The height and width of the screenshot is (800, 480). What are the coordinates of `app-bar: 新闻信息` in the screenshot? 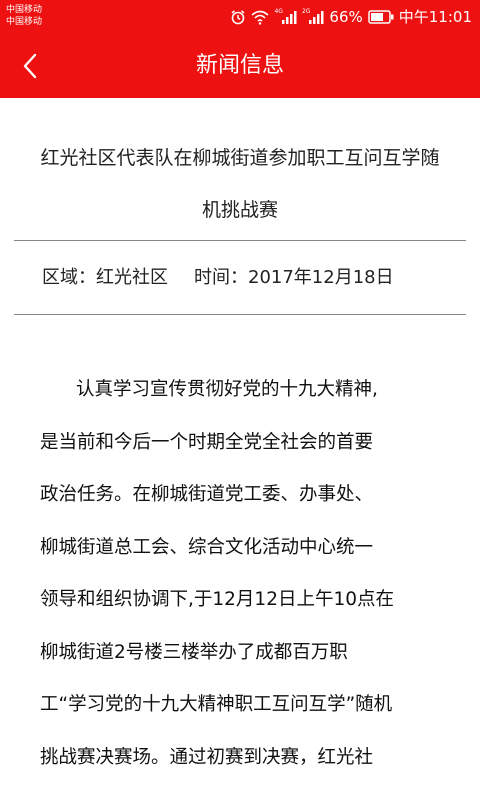 It's located at (240, 66).